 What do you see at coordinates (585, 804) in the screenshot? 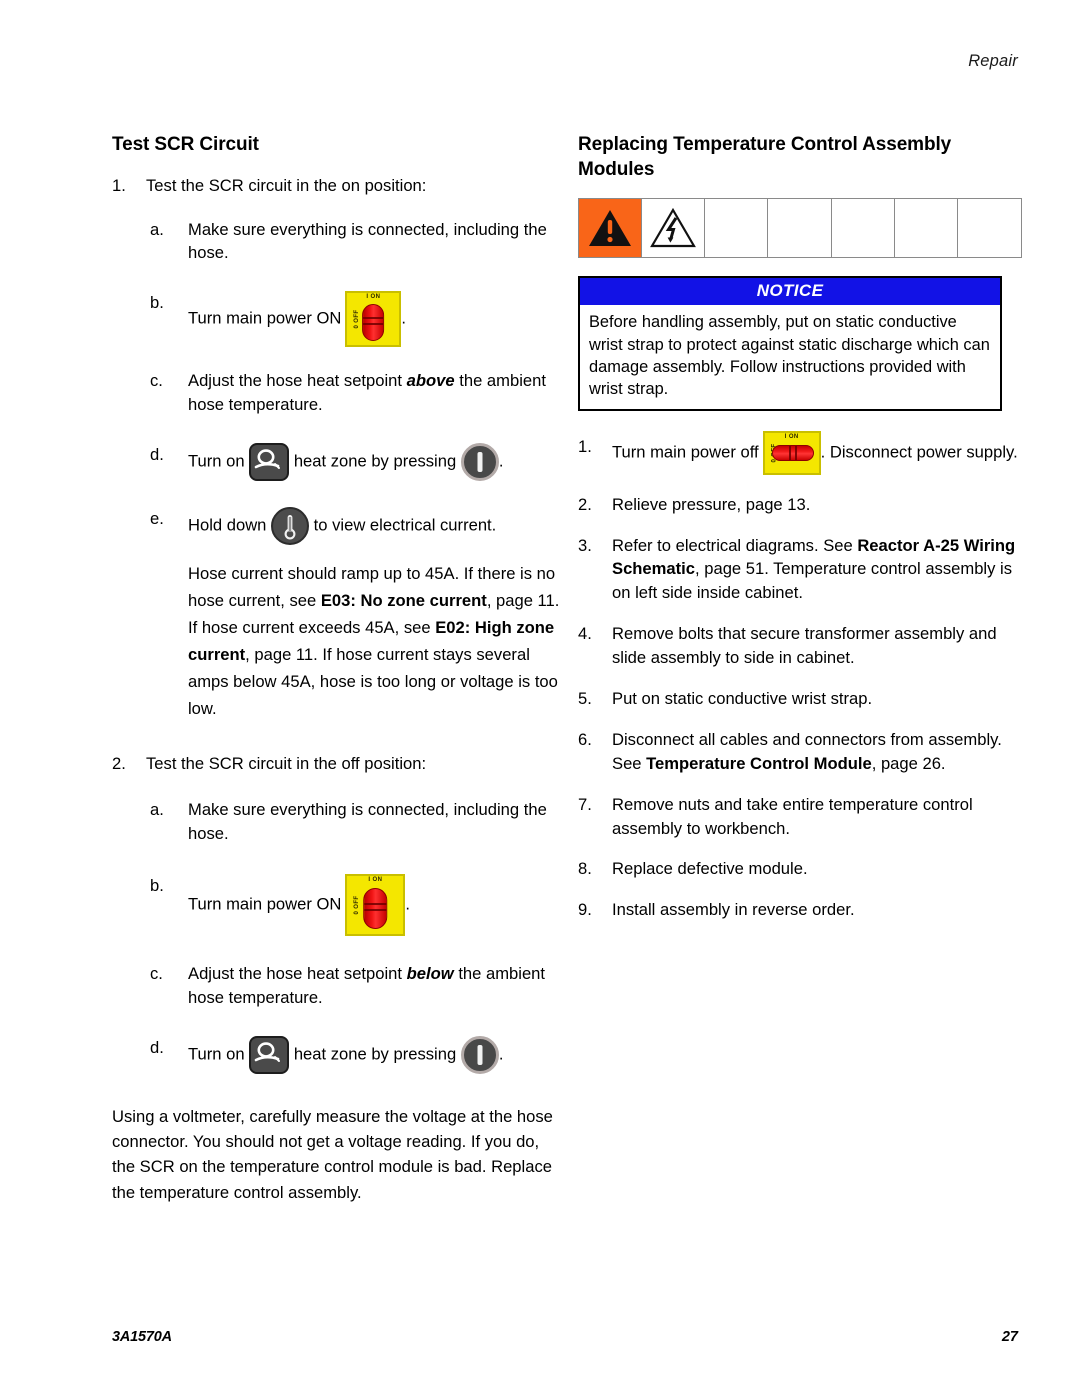
I see `list-marker: 7.` at bounding box center [585, 804].